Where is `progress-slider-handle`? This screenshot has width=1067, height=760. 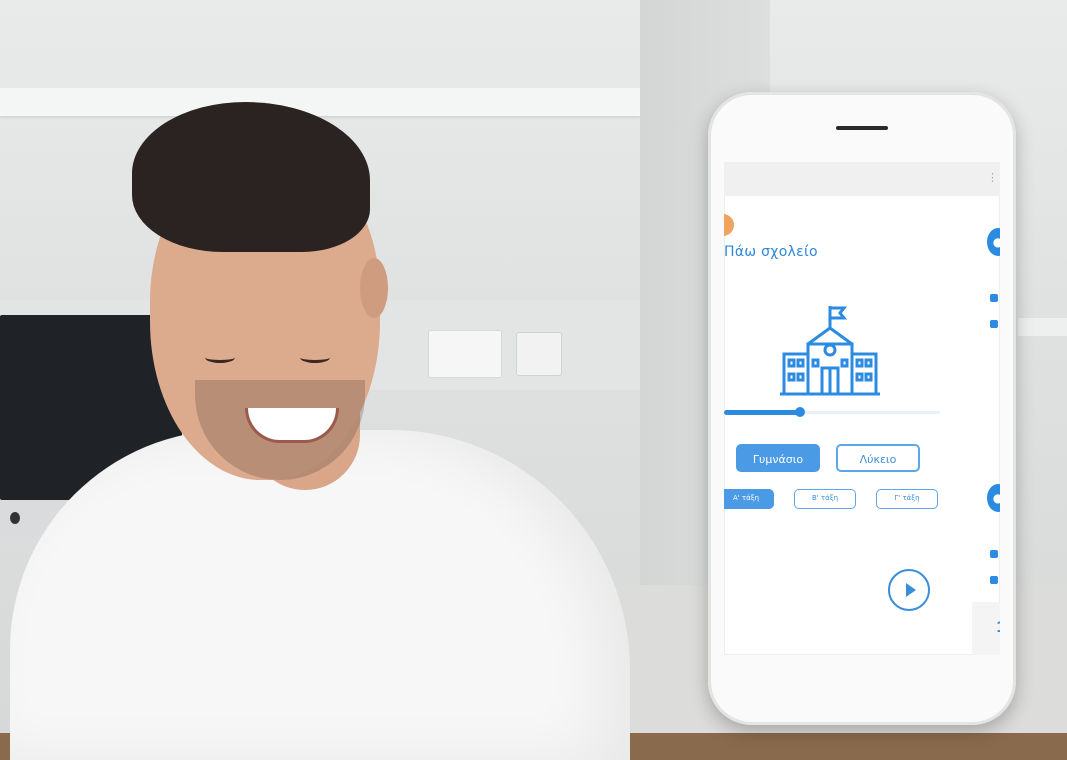
progress-slider-handle is located at coordinates (800, 412).